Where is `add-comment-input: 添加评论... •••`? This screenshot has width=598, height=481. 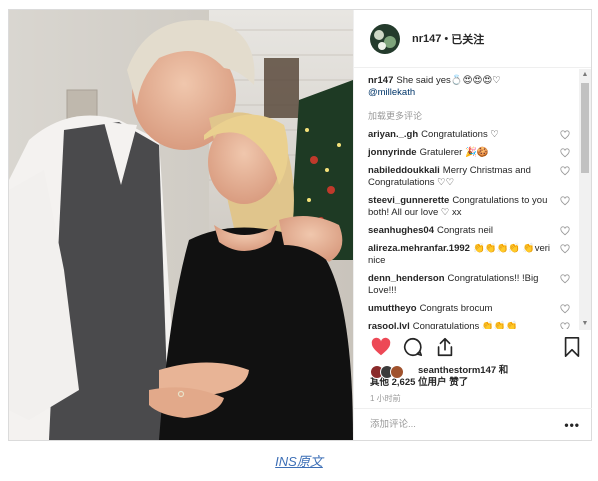 add-comment-input: 添加评论... ••• is located at coordinates (473, 424).